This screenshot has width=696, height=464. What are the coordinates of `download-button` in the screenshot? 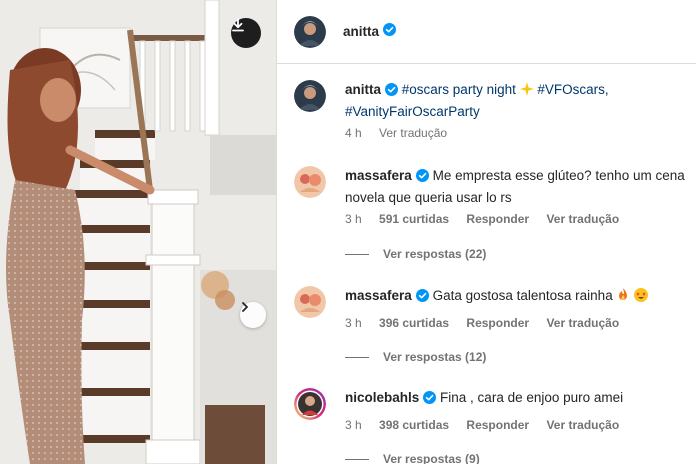 It's located at (246, 33).